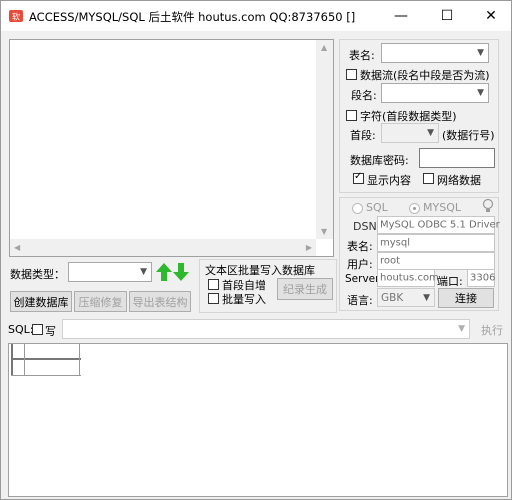  I want to click on table-name-label: 表名:, so click(362, 55).